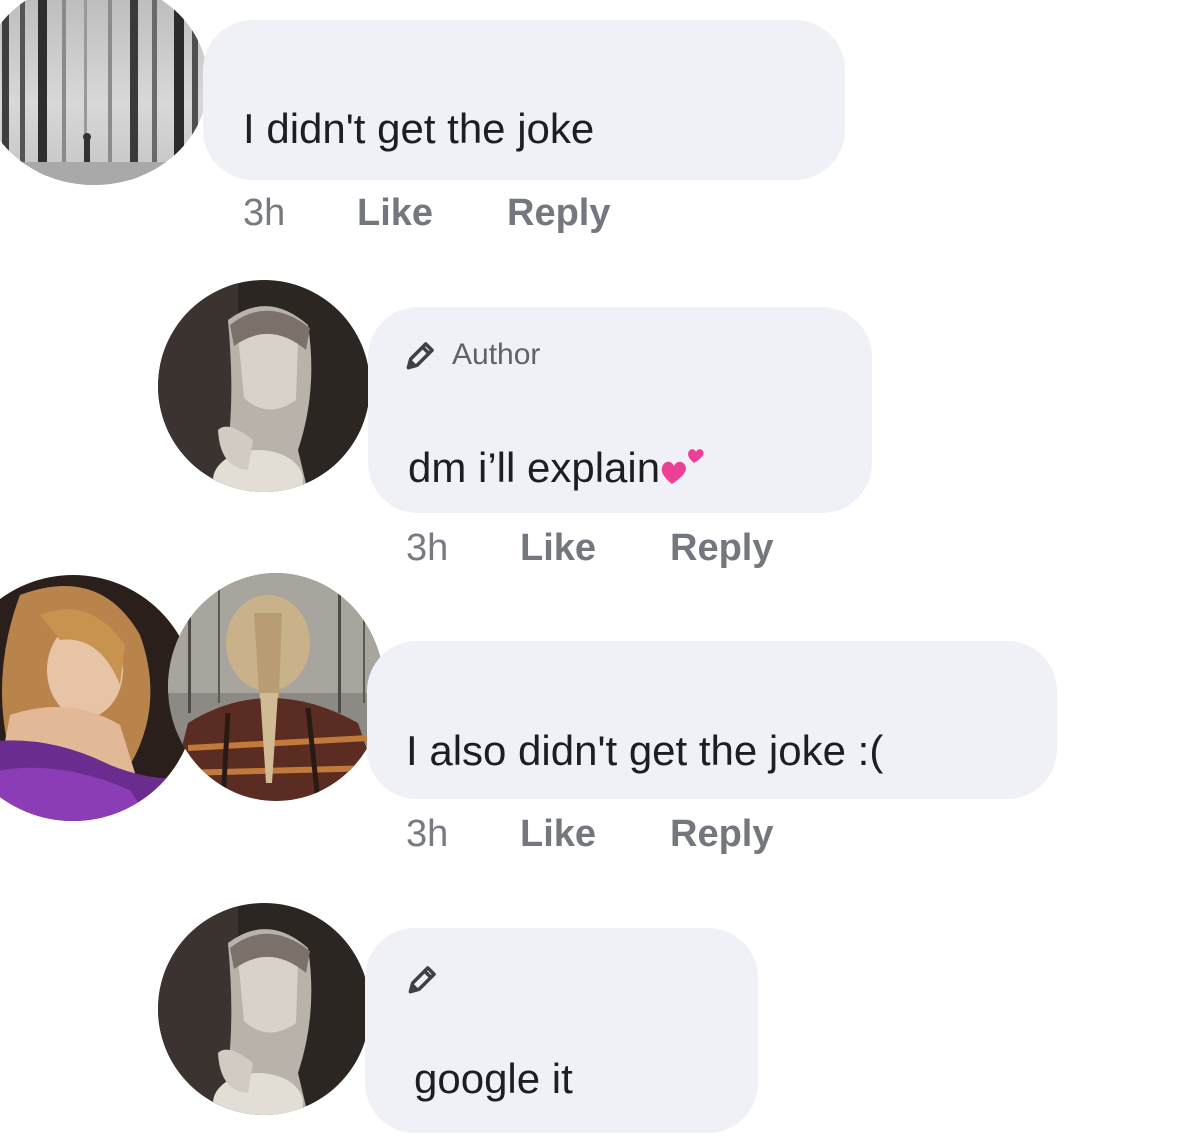  What do you see at coordinates (683, 466) in the screenshot?
I see `two-hearts-icon` at bounding box center [683, 466].